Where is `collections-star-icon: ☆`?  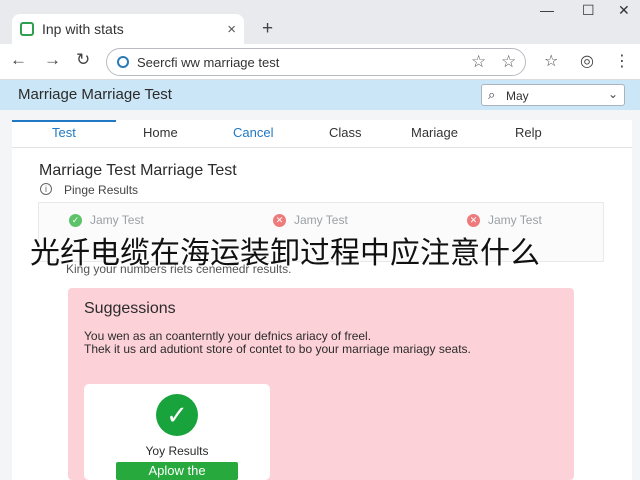
collections-star-icon: ☆ is located at coordinates (551, 61).